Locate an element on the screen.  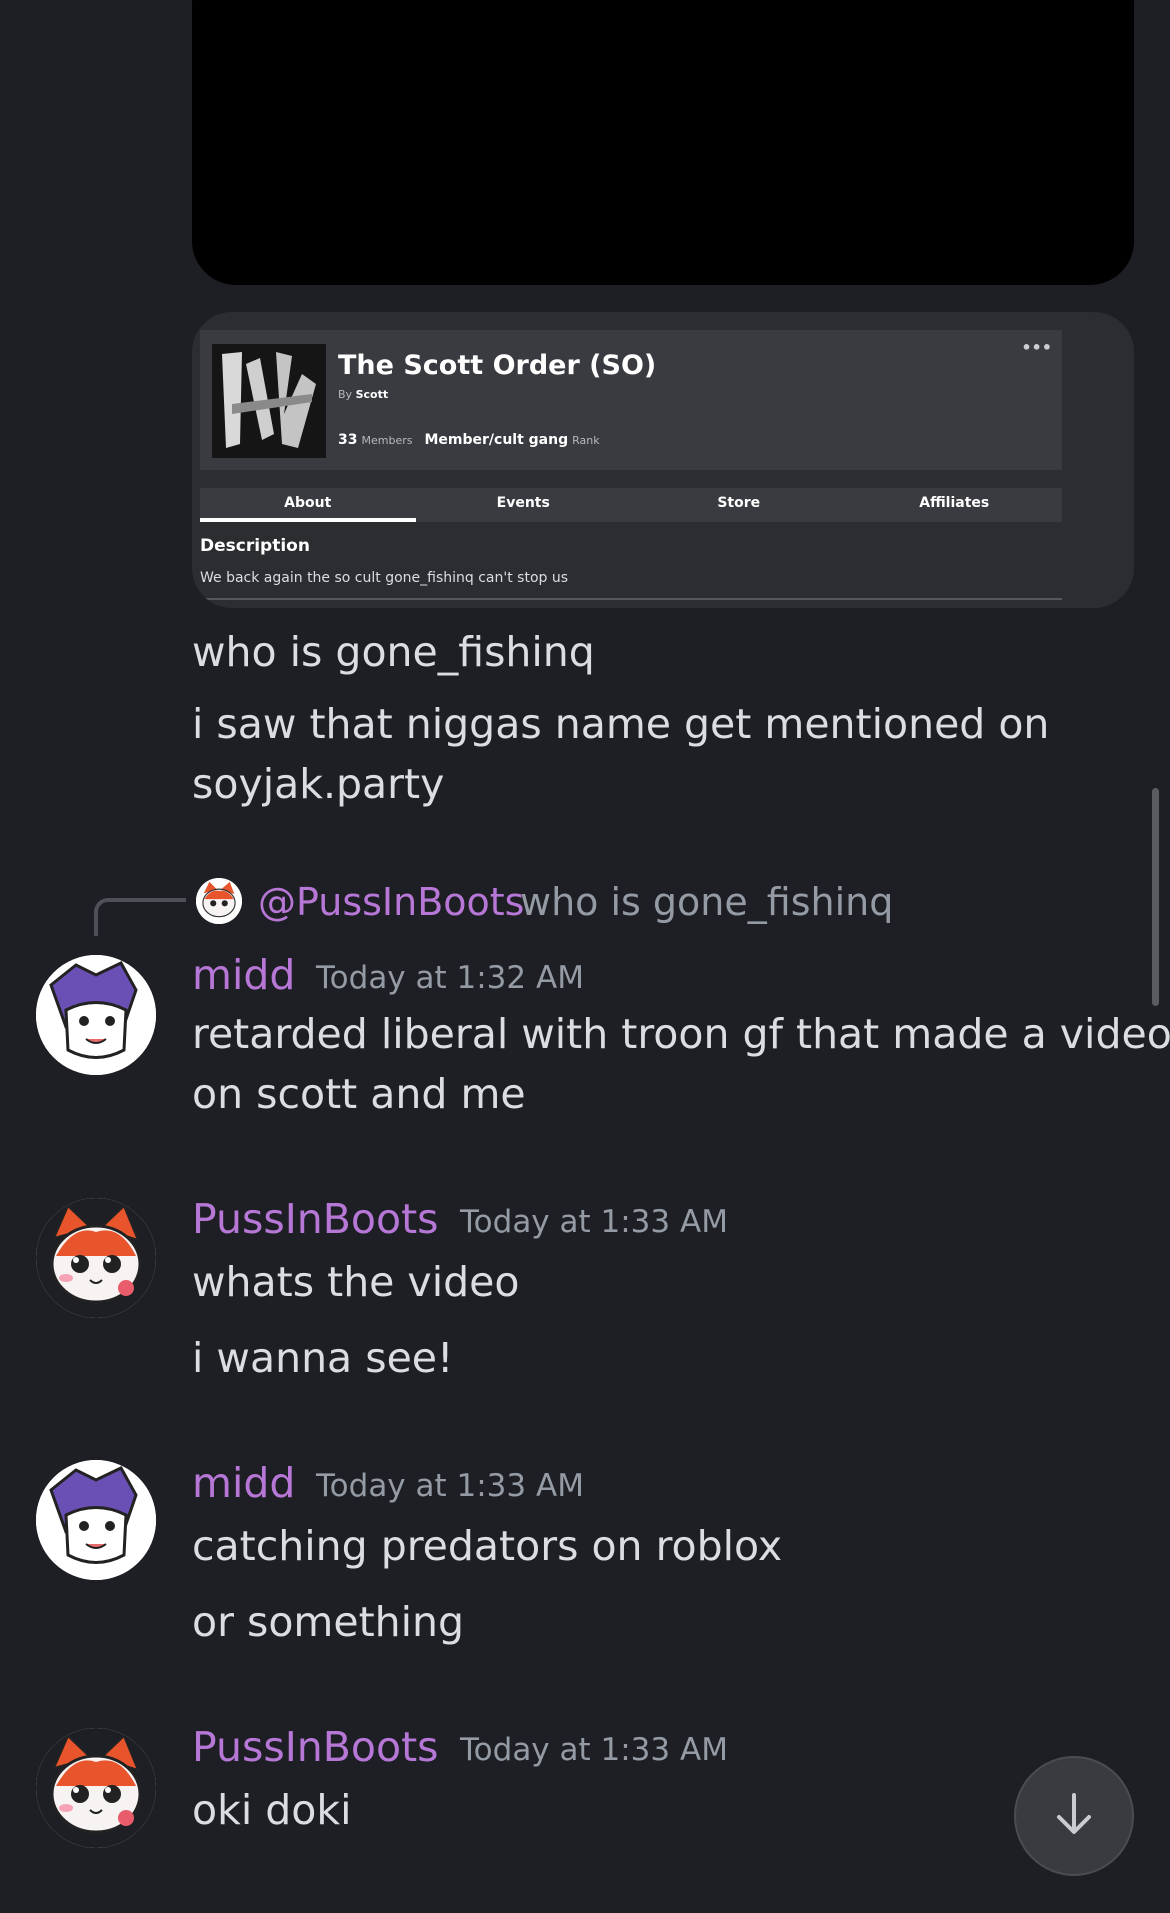
arrow-down-icon is located at coordinates (1074, 1816).